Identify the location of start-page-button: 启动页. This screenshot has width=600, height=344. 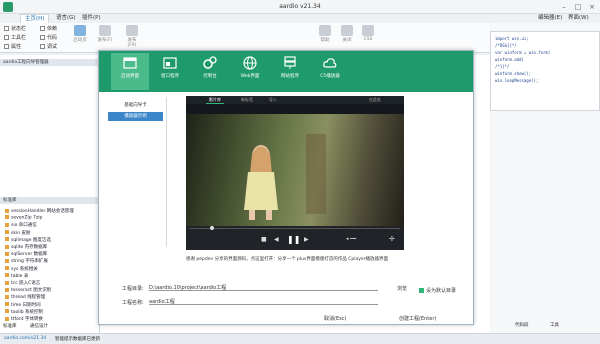
(80, 34).